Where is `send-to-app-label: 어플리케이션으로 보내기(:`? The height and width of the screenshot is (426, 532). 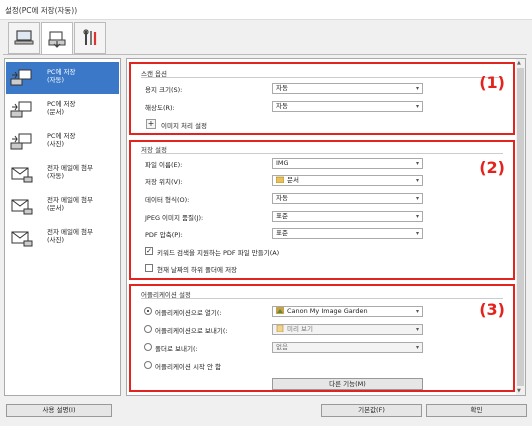 send-to-app-label: 어플리케이션으로 보내기(: is located at coordinates (191, 331).